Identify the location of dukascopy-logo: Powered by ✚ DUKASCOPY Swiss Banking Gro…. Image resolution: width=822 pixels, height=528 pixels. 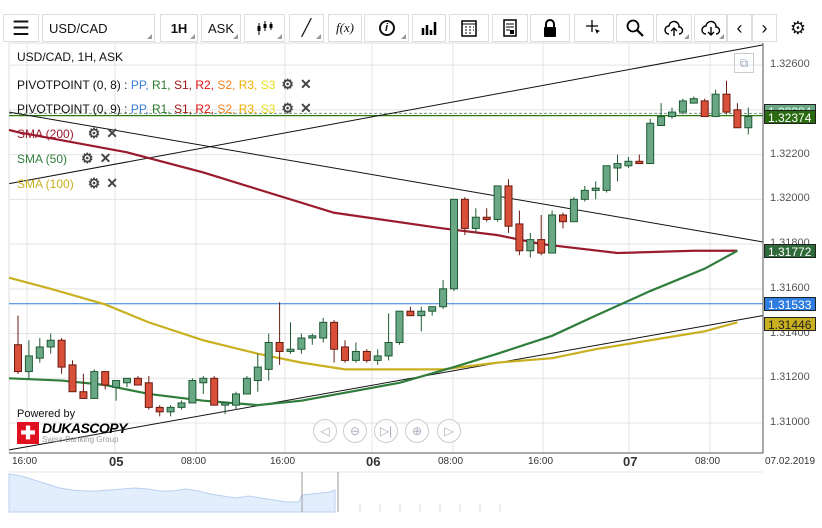
(72, 426).